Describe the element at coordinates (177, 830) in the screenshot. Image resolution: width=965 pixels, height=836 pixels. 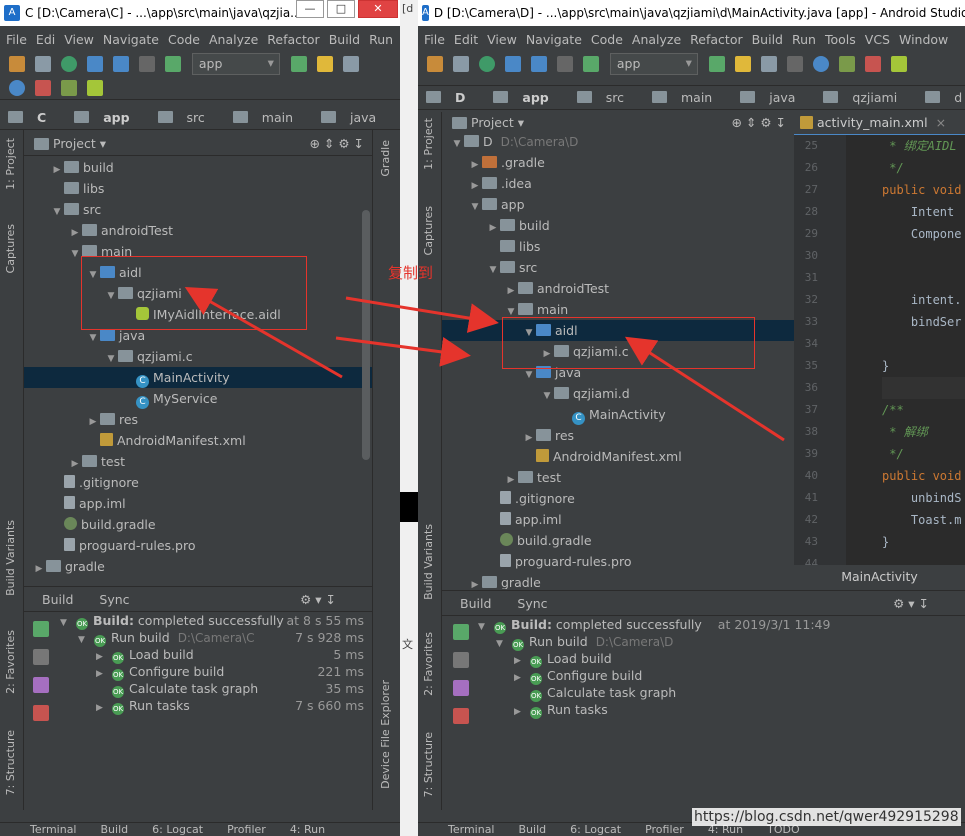
I see `bottom-tab: 6: Logcat` at that location.